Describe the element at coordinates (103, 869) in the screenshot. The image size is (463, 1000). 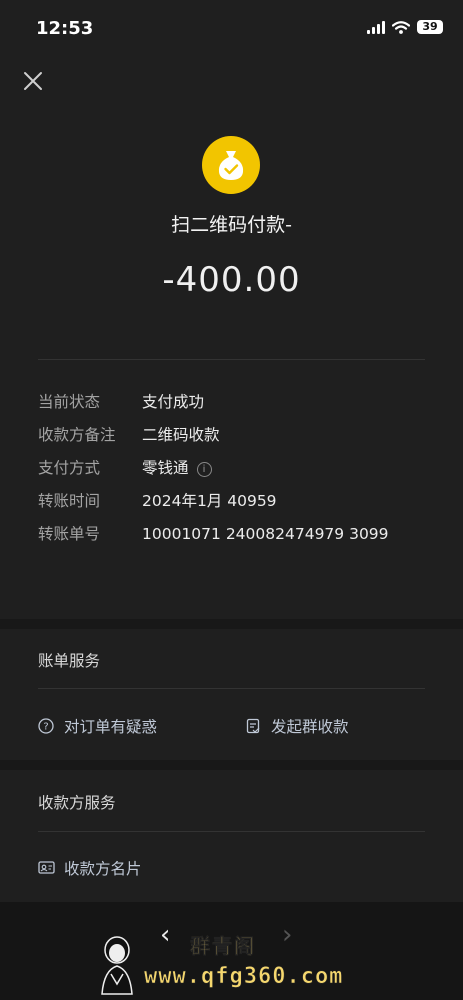
I see `payee-card-label: 收款方名片` at that location.